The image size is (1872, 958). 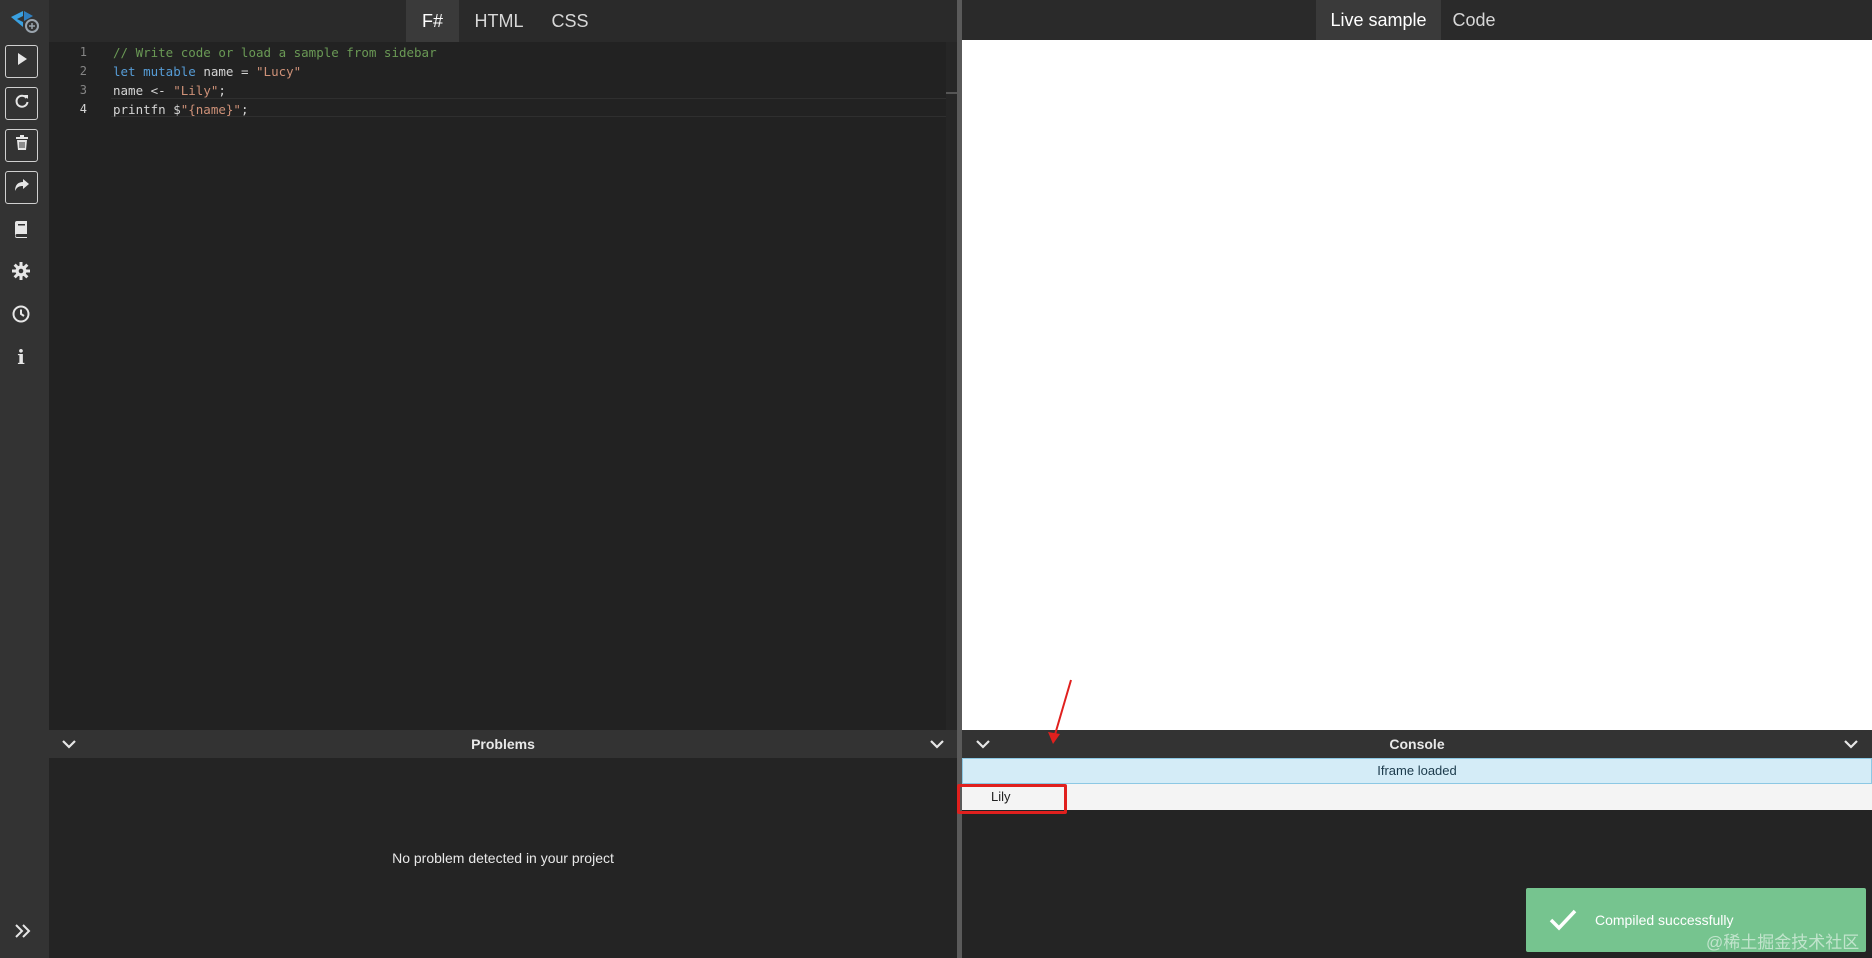 What do you see at coordinates (279, 71) in the screenshot?
I see `code-token: "Lucy"` at bounding box center [279, 71].